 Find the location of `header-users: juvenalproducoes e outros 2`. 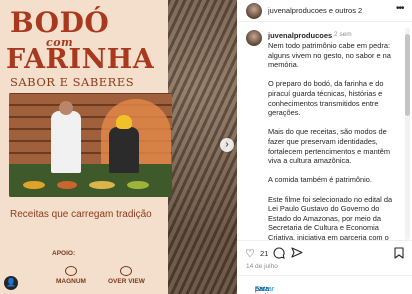

header-users: juvenalproducoes e outros 2 is located at coordinates (315, 10).